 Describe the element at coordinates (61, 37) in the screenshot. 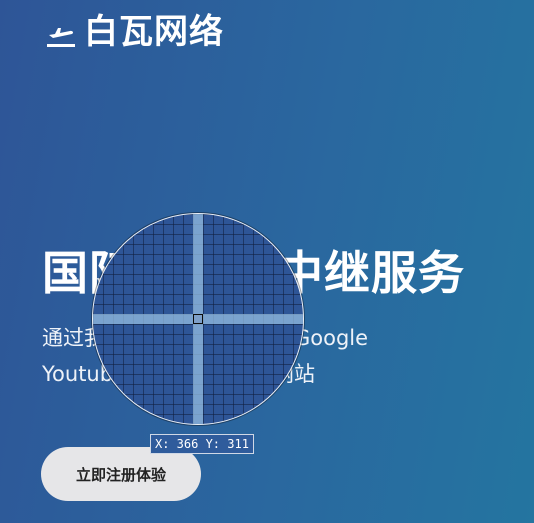

I see `airplane-takeoff-icon` at that location.